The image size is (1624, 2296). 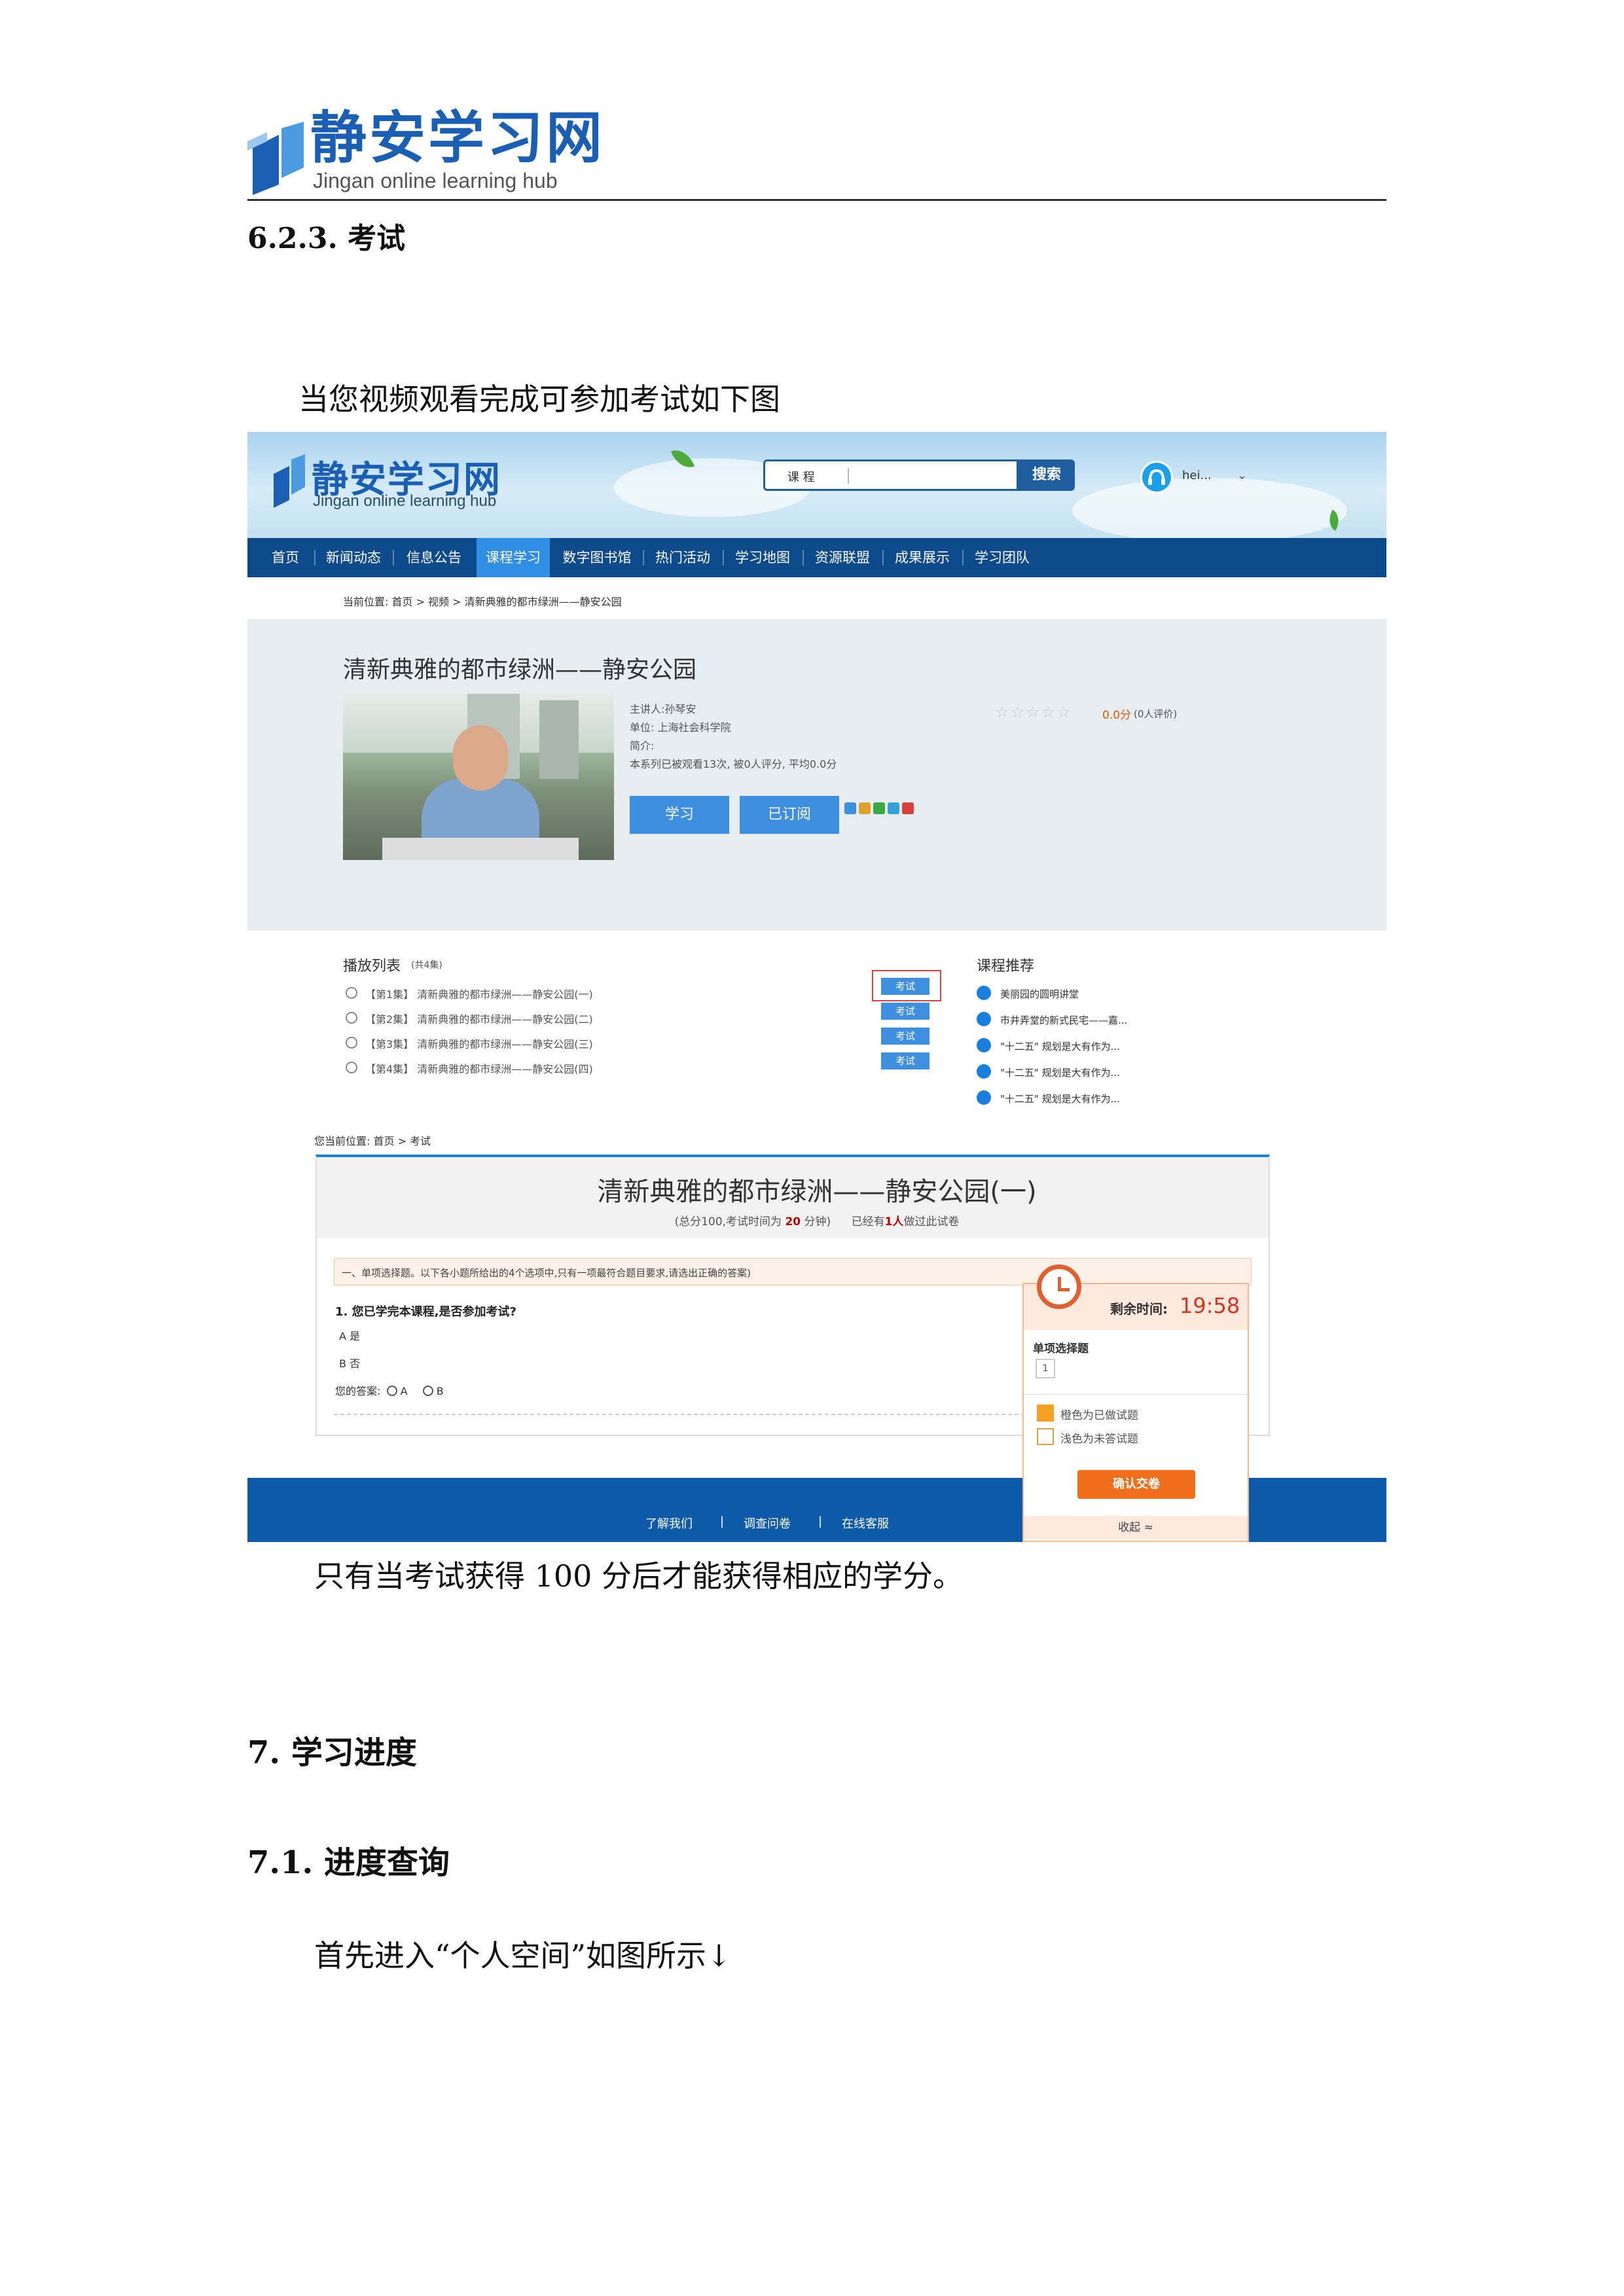 I want to click on lectern, so click(x=480, y=849).